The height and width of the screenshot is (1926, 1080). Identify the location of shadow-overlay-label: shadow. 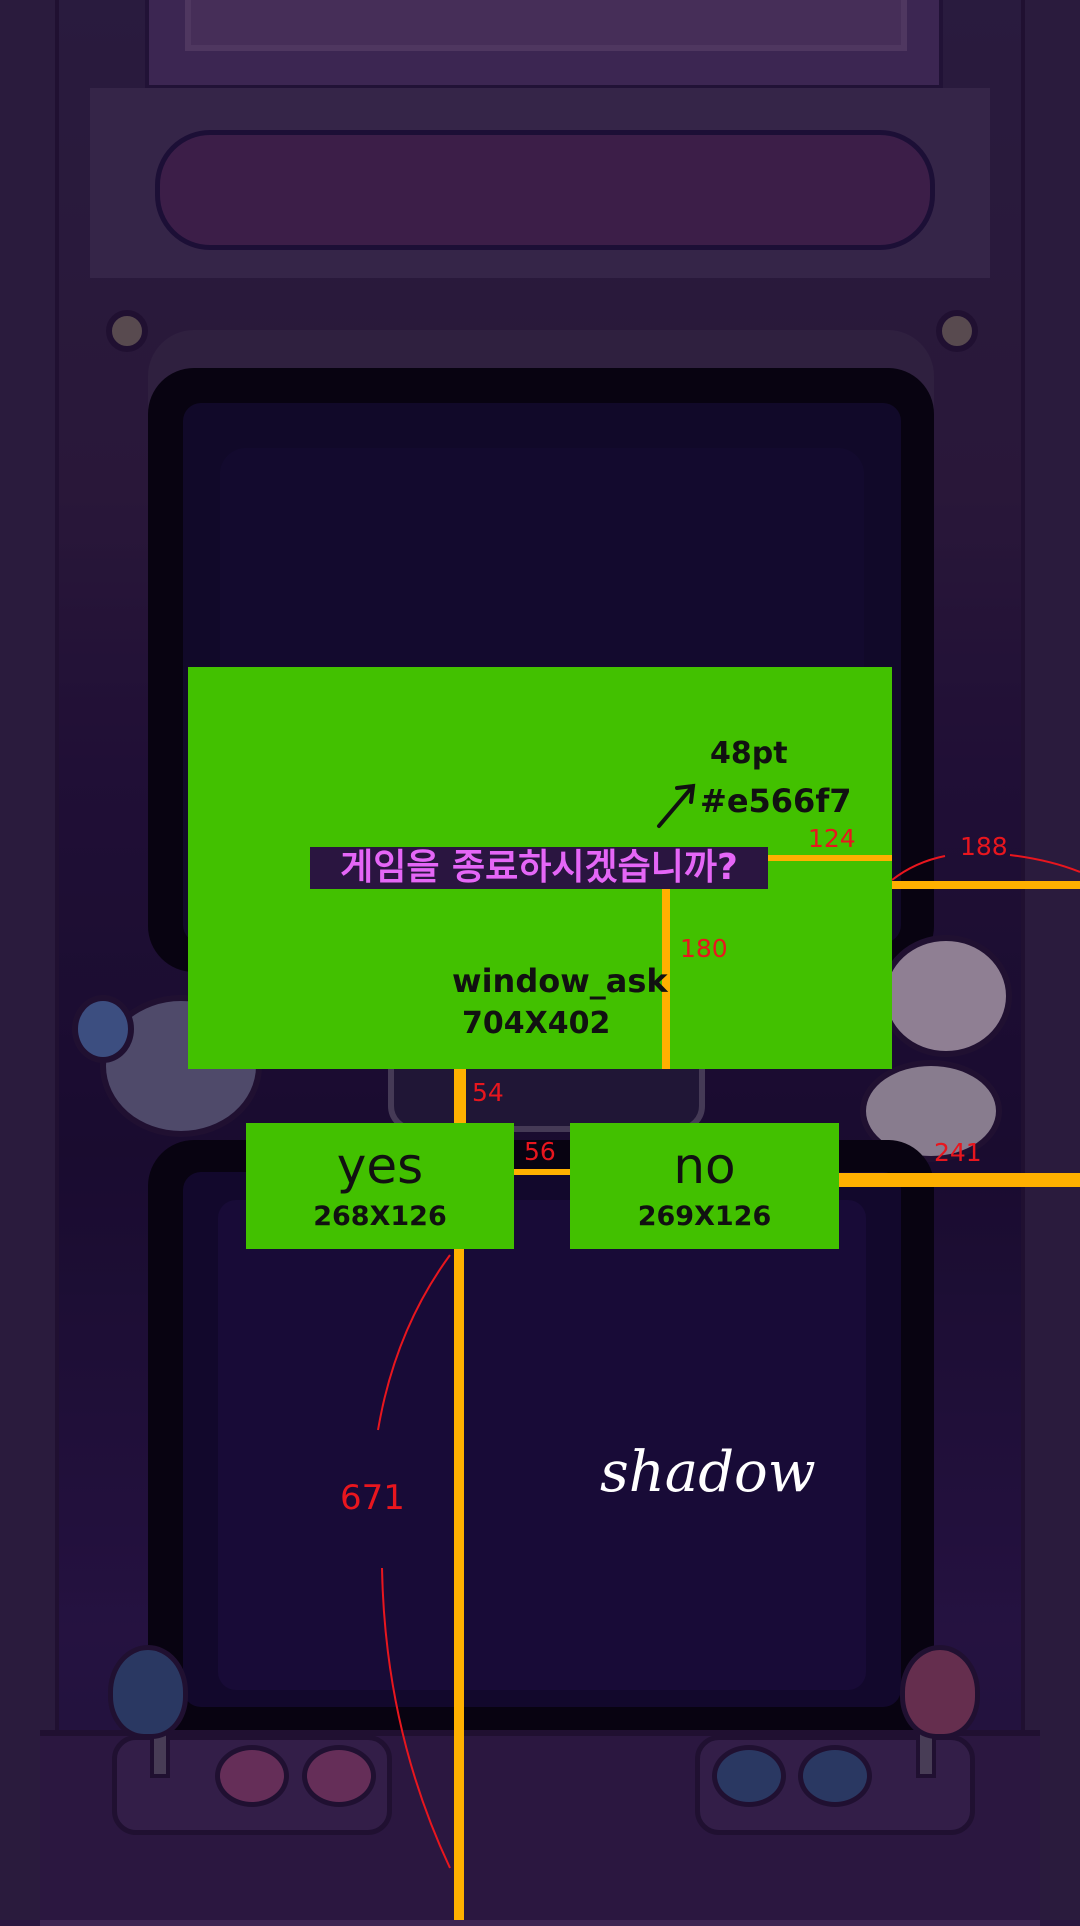
(708, 1472).